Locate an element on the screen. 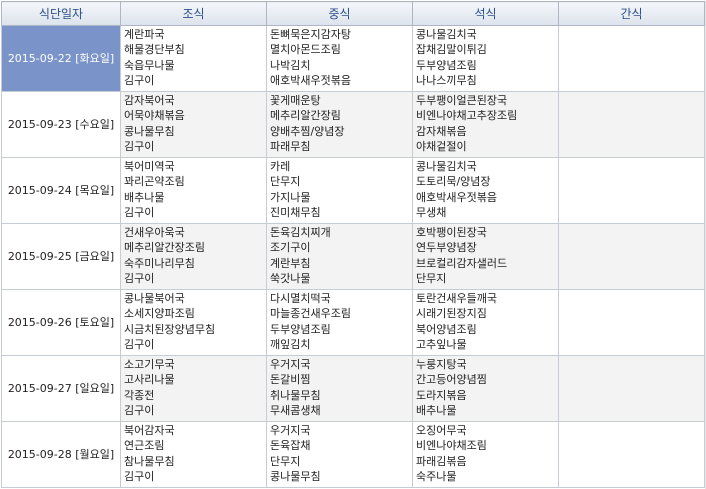  dish-item: 나나스끼무침 is located at coordinates (446, 81).